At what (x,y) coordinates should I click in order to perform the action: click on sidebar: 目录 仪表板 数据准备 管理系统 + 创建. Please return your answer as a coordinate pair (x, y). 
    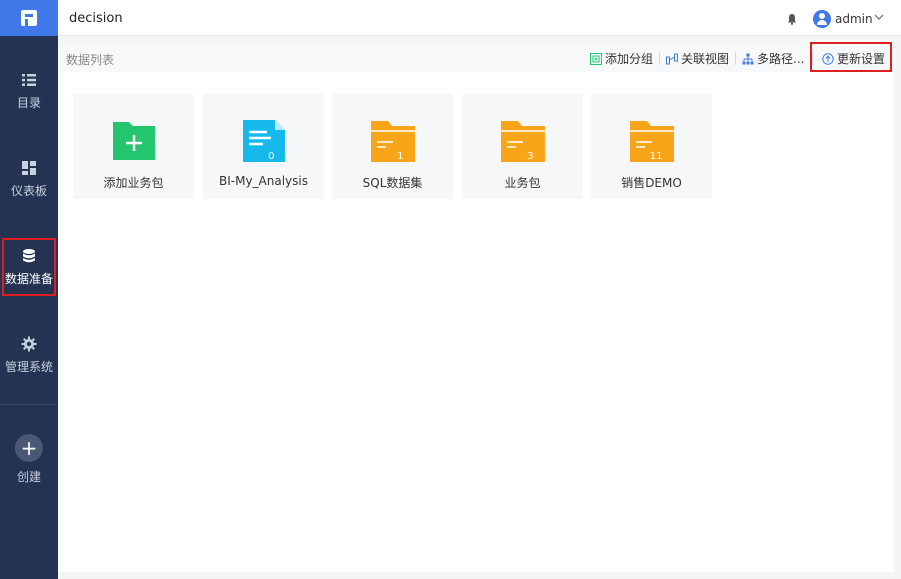
    Looking at the image, I should click on (29, 289).